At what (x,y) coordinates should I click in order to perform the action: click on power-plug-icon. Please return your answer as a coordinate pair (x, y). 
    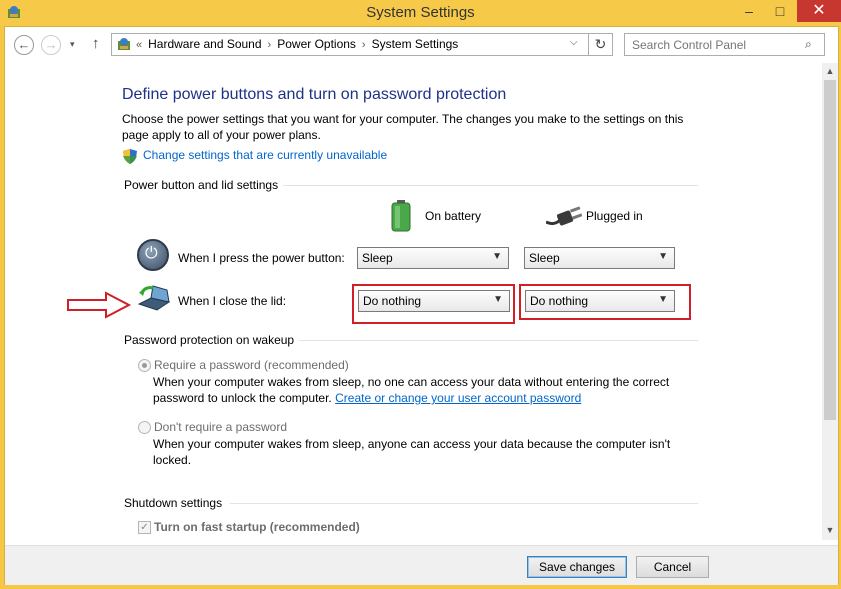
    Looking at the image, I should click on (564, 216).